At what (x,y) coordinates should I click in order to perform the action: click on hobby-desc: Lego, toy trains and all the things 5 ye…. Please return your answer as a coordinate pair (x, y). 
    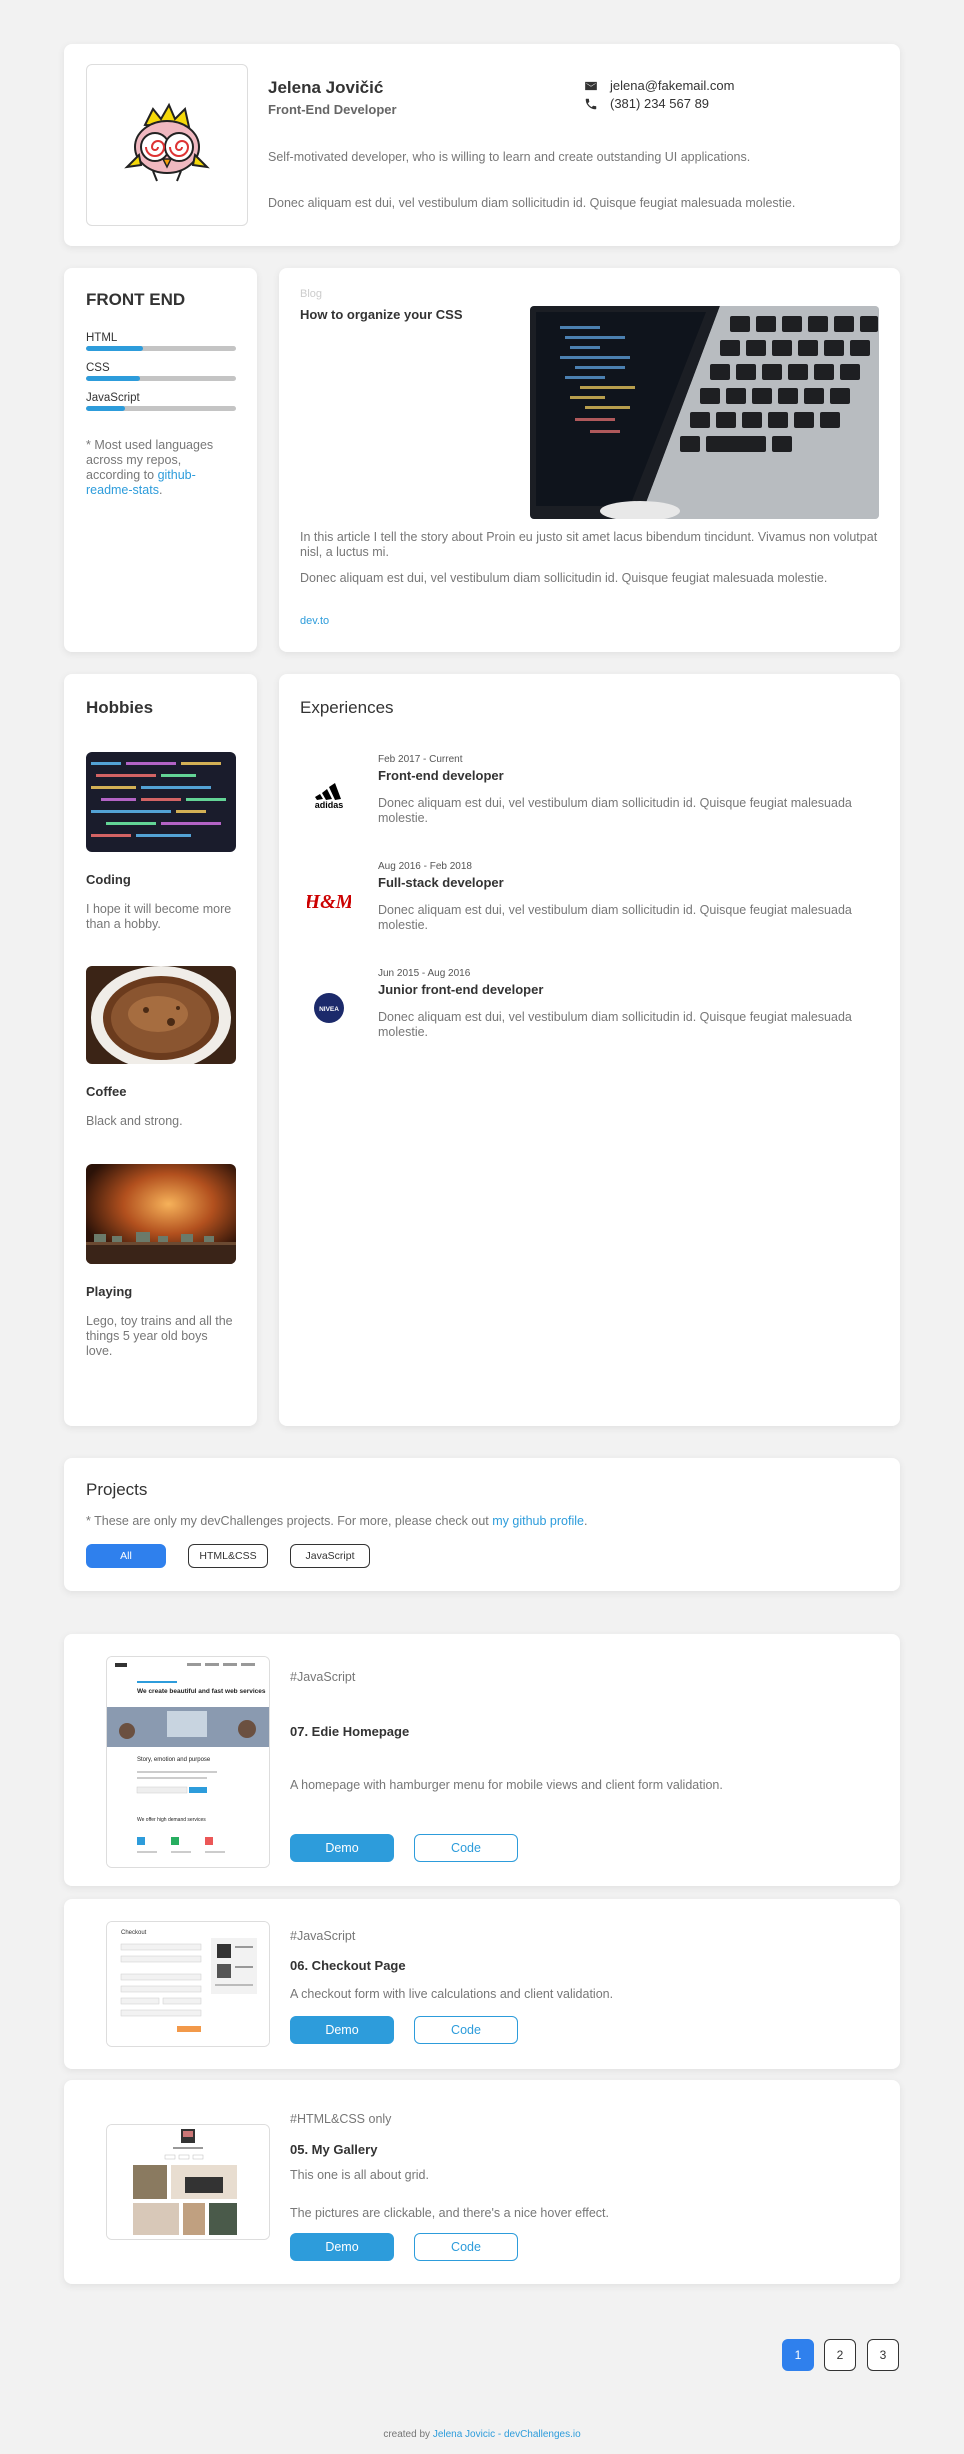
    Looking at the image, I should click on (159, 1336).